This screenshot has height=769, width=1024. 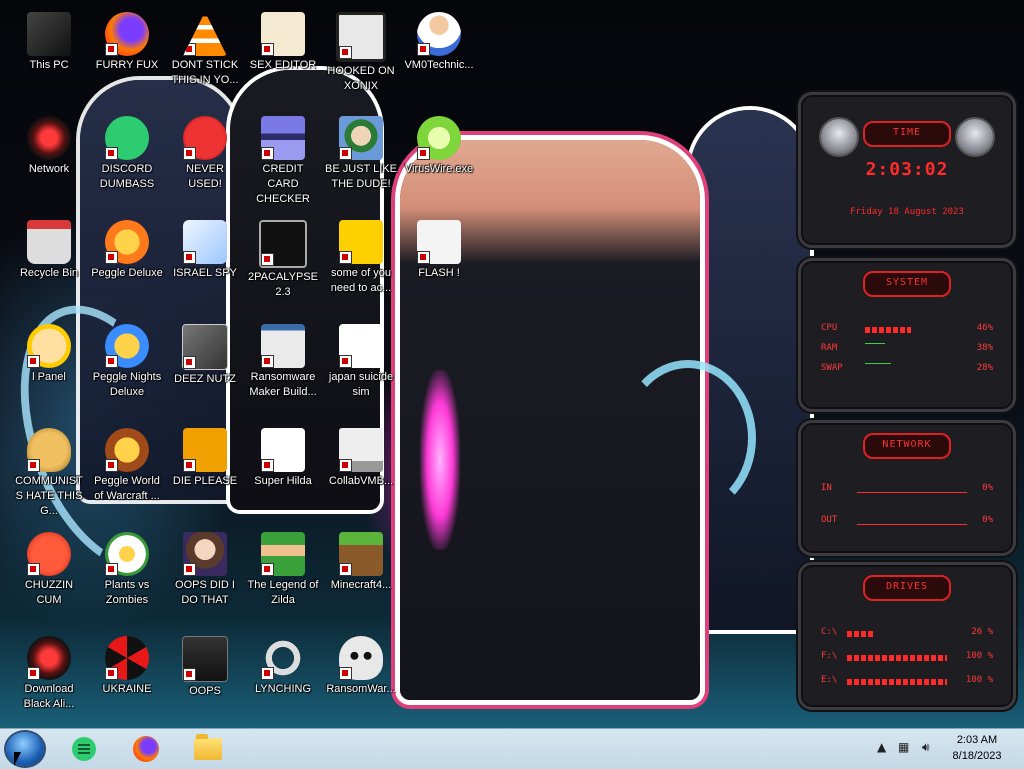 I want to click on drive-e-label: E:\, so click(x=829, y=680).